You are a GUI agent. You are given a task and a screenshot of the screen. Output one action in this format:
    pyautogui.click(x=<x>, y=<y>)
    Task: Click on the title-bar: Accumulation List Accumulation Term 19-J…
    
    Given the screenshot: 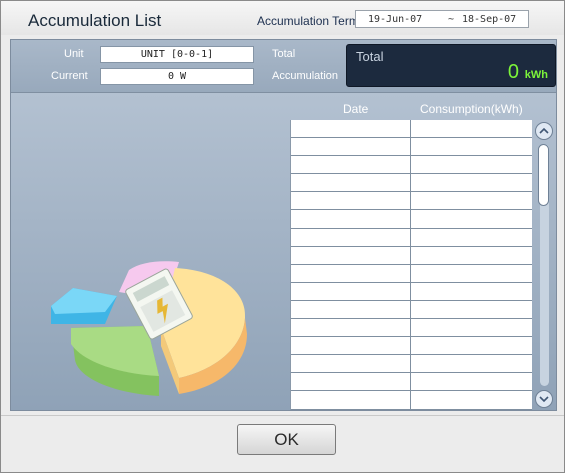 What is the action you would take?
    pyautogui.click(x=282, y=18)
    